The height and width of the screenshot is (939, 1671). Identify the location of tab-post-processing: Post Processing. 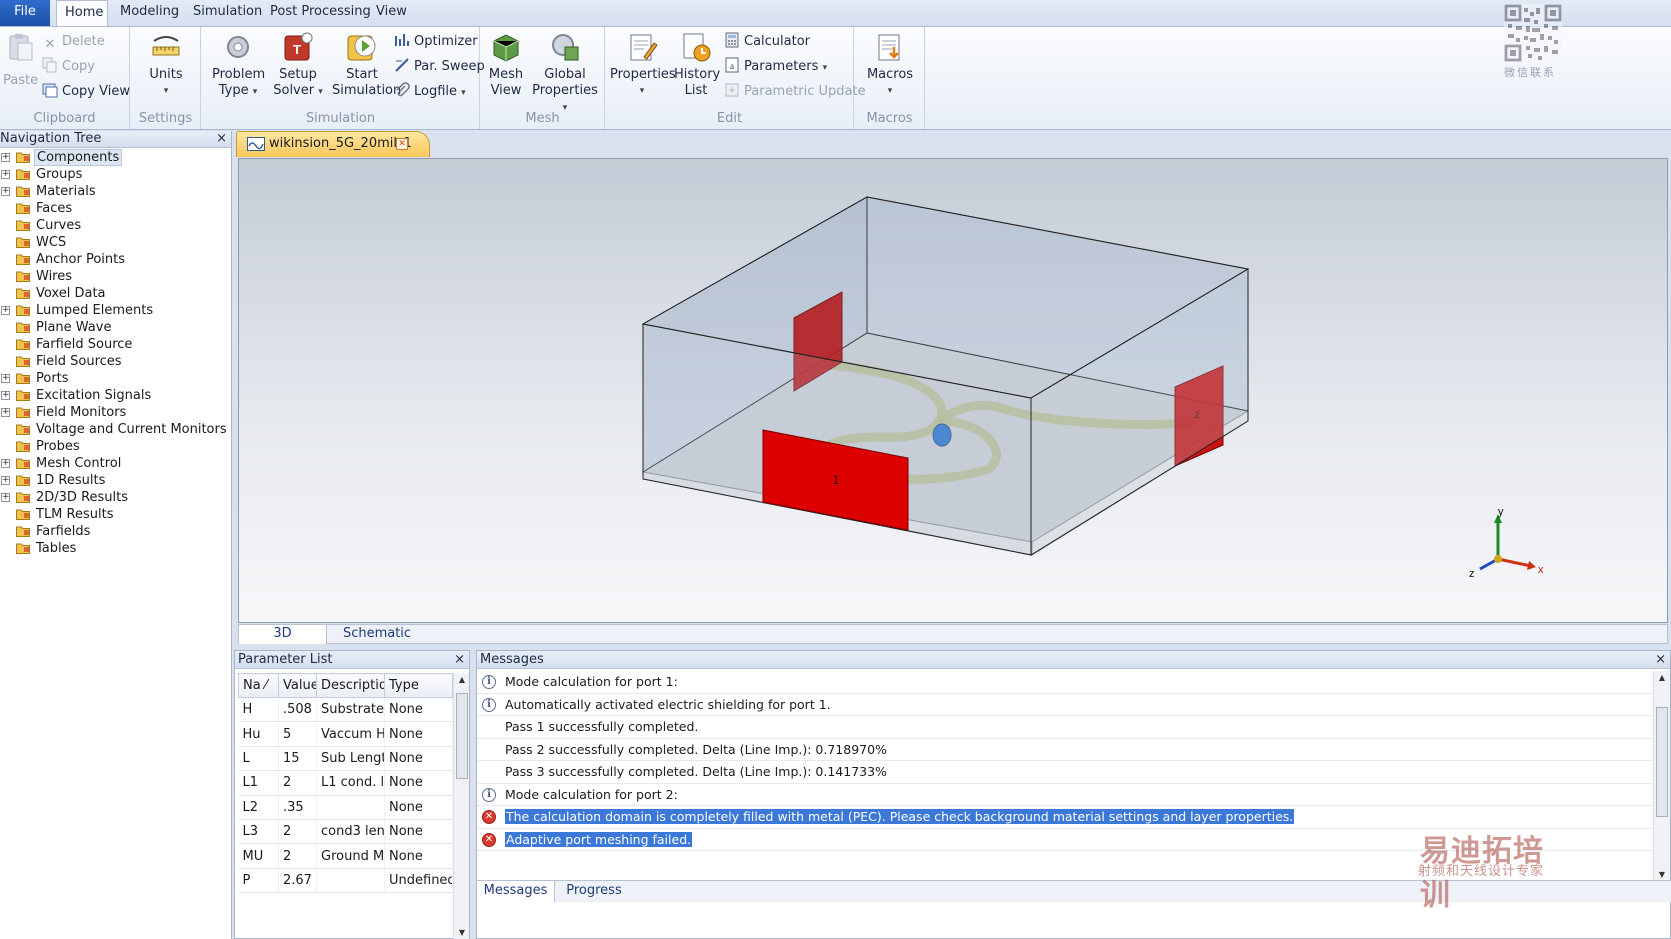
(320, 13).